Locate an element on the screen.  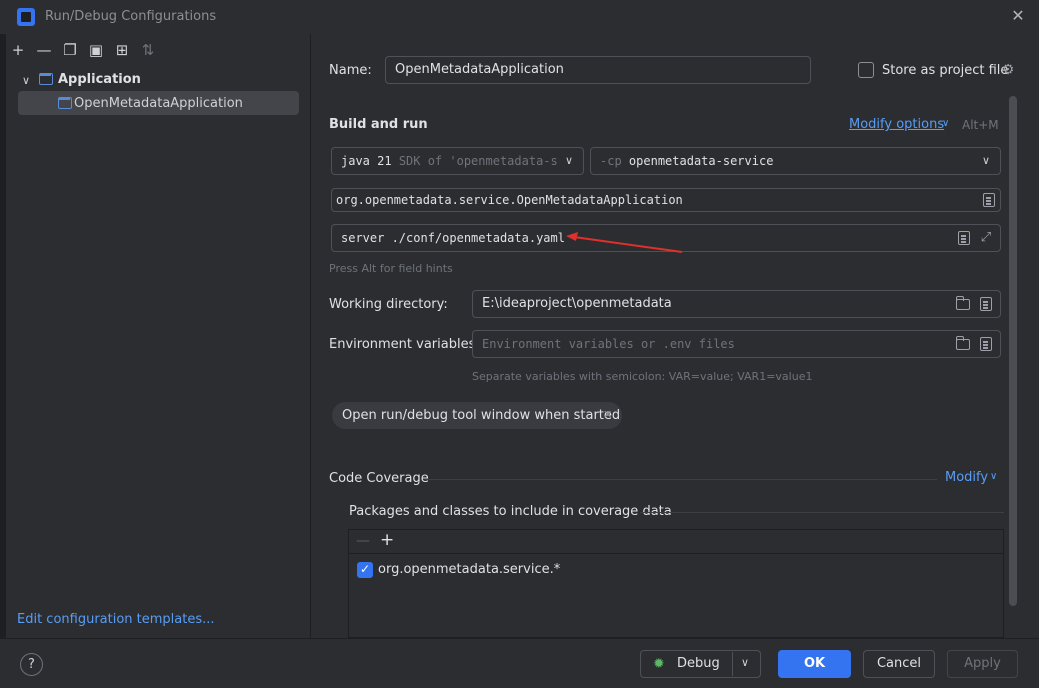
scrollbar is located at coordinates (1013, 351).